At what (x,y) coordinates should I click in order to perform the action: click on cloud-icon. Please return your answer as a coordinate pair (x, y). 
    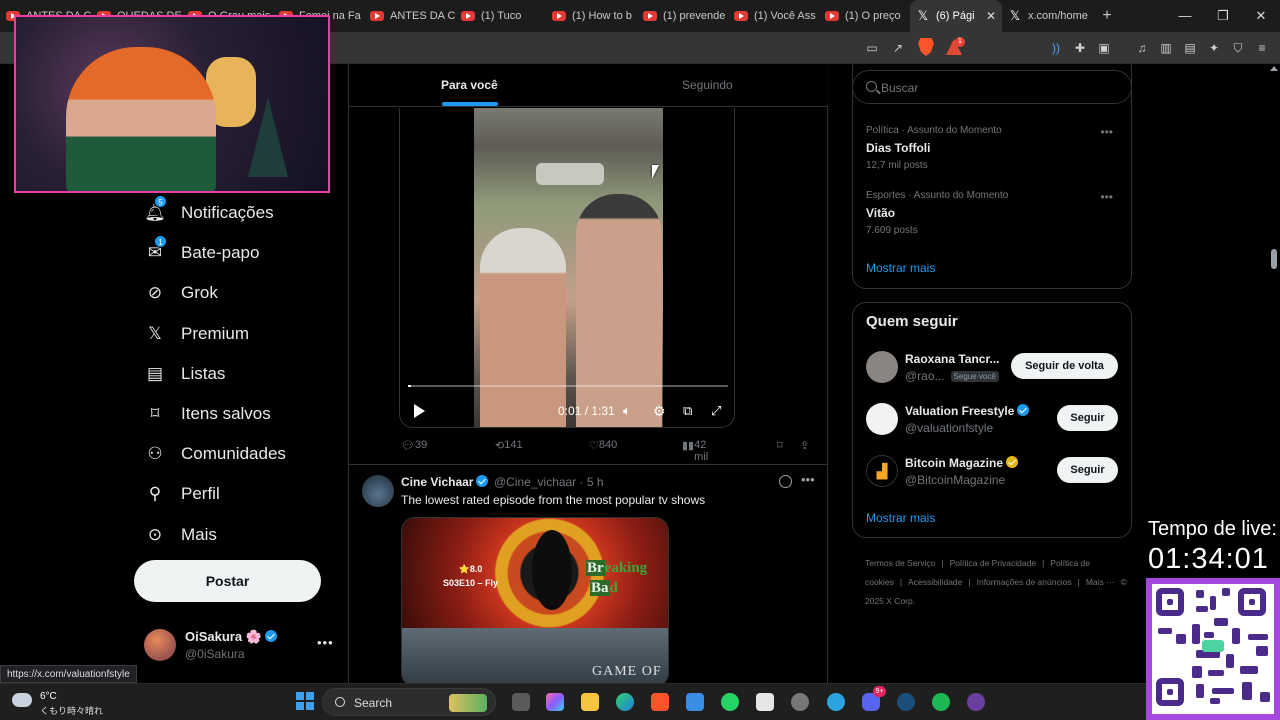
    Looking at the image, I should click on (22, 700).